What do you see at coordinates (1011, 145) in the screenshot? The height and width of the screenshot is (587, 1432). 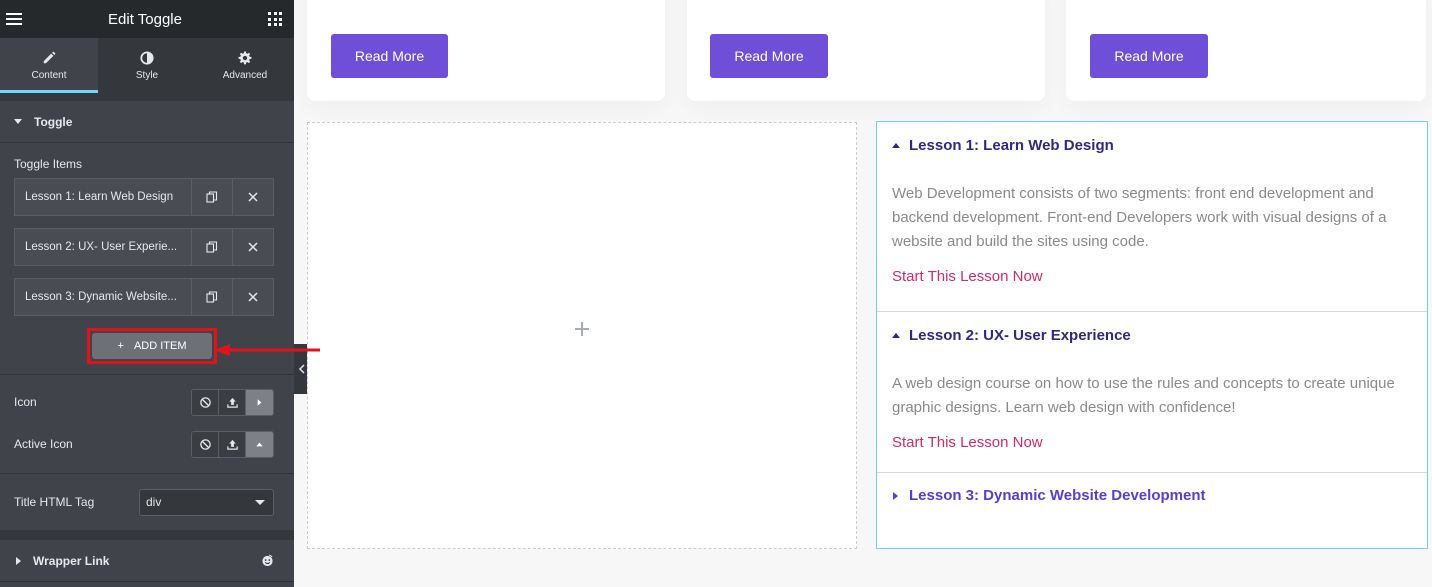 I see `toggle-item-title-text: Lesson 1: Learn Web Design` at bounding box center [1011, 145].